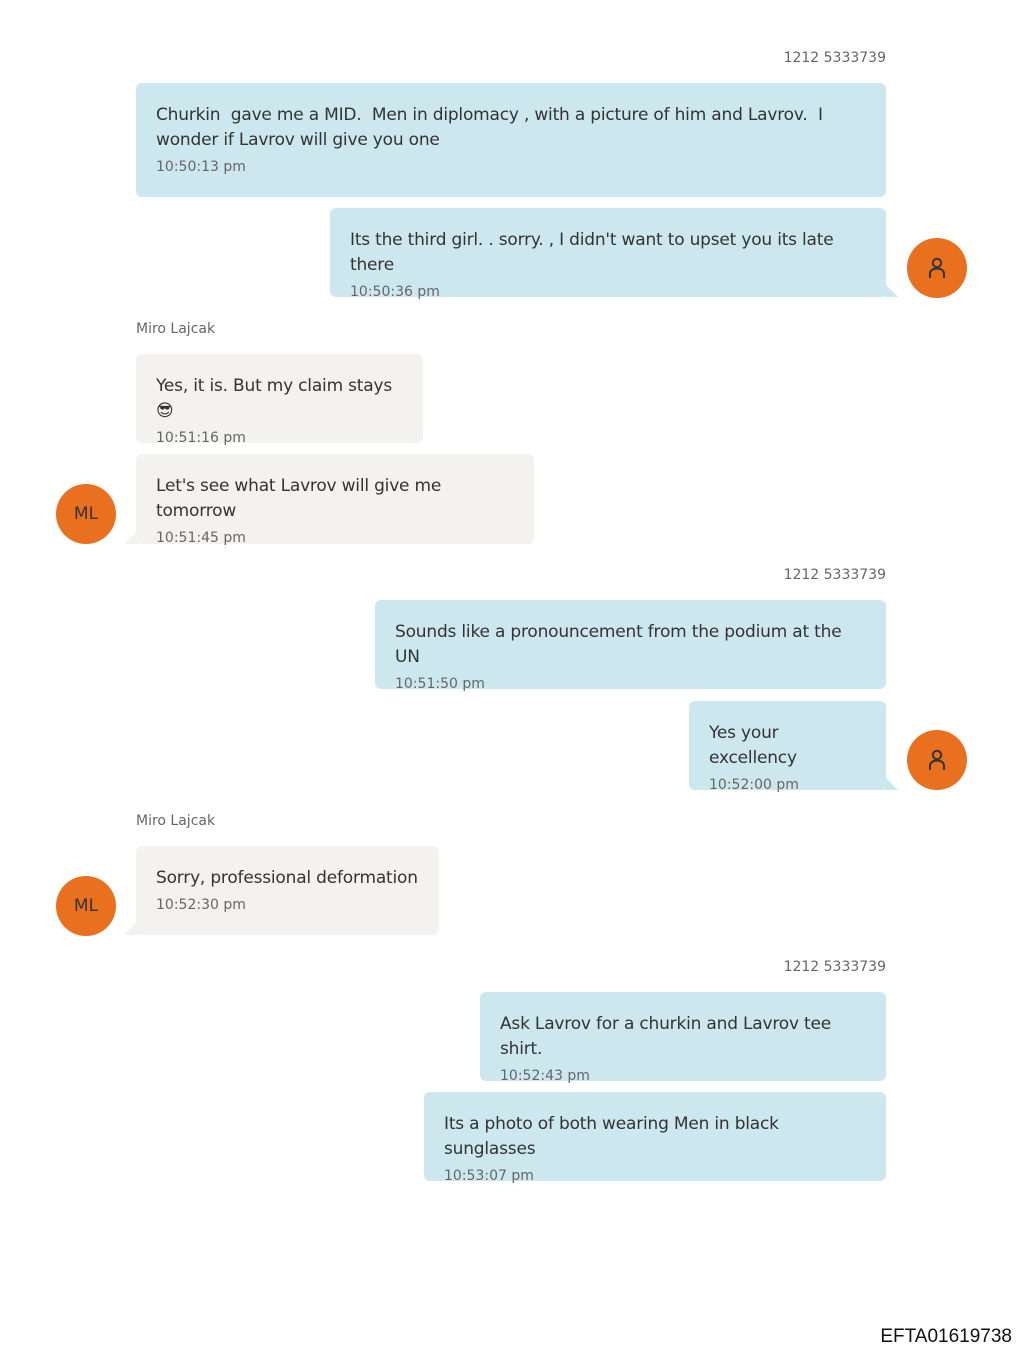 This screenshot has height=1356, width=1024. What do you see at coordinates (395, 292) in the screenshot?
I see `message-timestamp: 10:50:36 pm` at bounding box center [395, 292].